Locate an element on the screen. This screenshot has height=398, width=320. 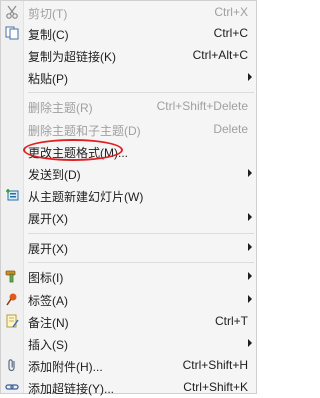
new-slide-icon is located at coordinates (12, 195).